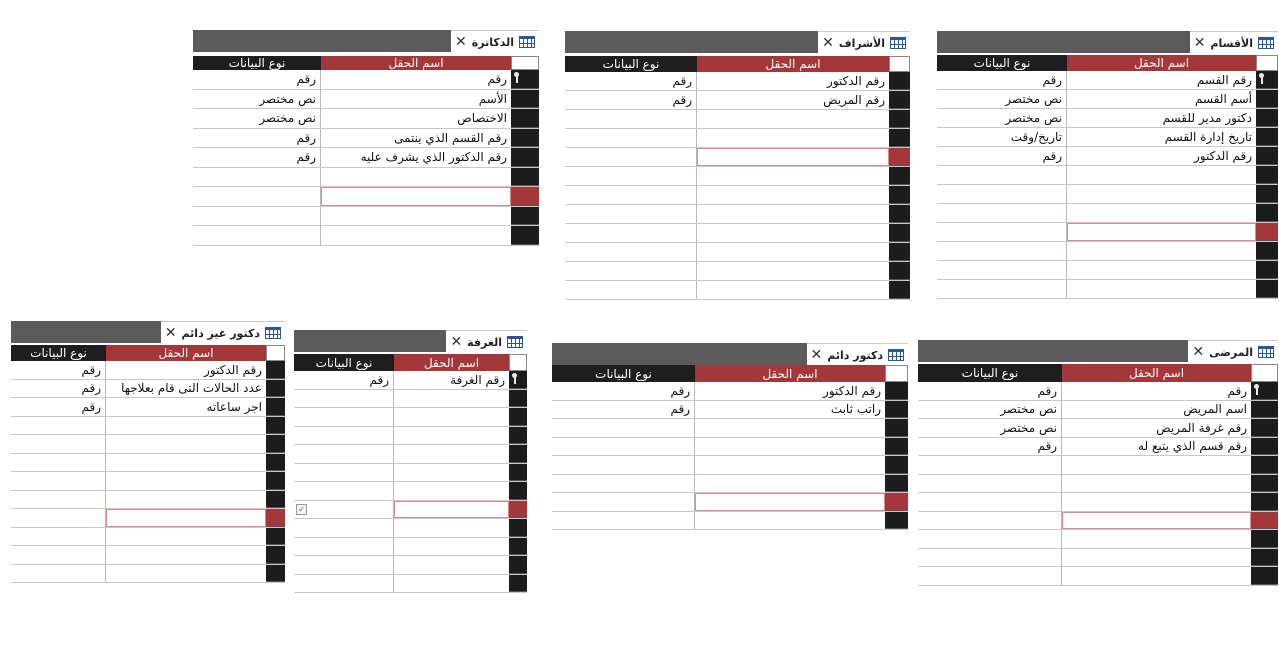  I want to click on table-tab: دكتور غير دائم ✕, so click(222, 332).